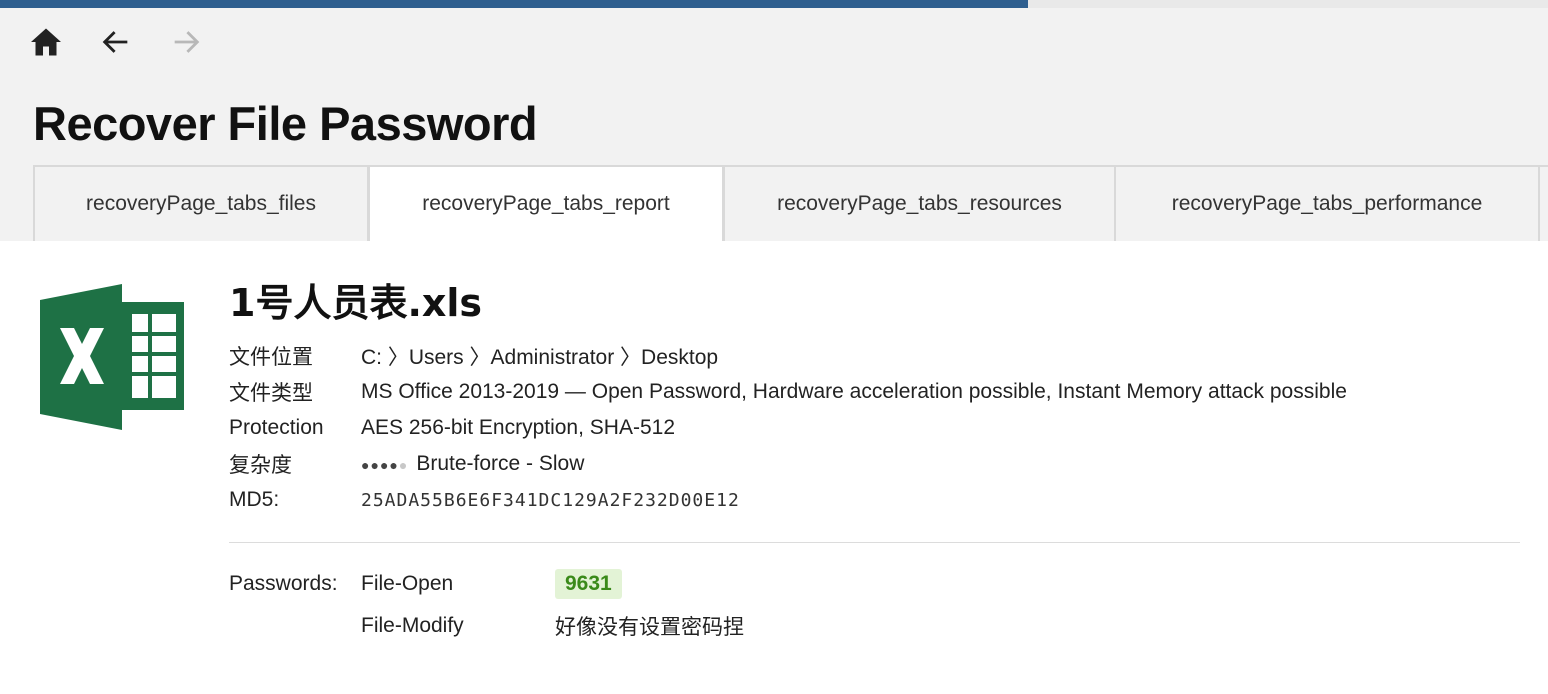 The height and width of the screenshot is (694, 1548). What do you see at coordinates (486, 626) in the screenshot?
I see `password-row-modify: File-Modify 好像没有设置密码捏` at bounding box center [486, 626].